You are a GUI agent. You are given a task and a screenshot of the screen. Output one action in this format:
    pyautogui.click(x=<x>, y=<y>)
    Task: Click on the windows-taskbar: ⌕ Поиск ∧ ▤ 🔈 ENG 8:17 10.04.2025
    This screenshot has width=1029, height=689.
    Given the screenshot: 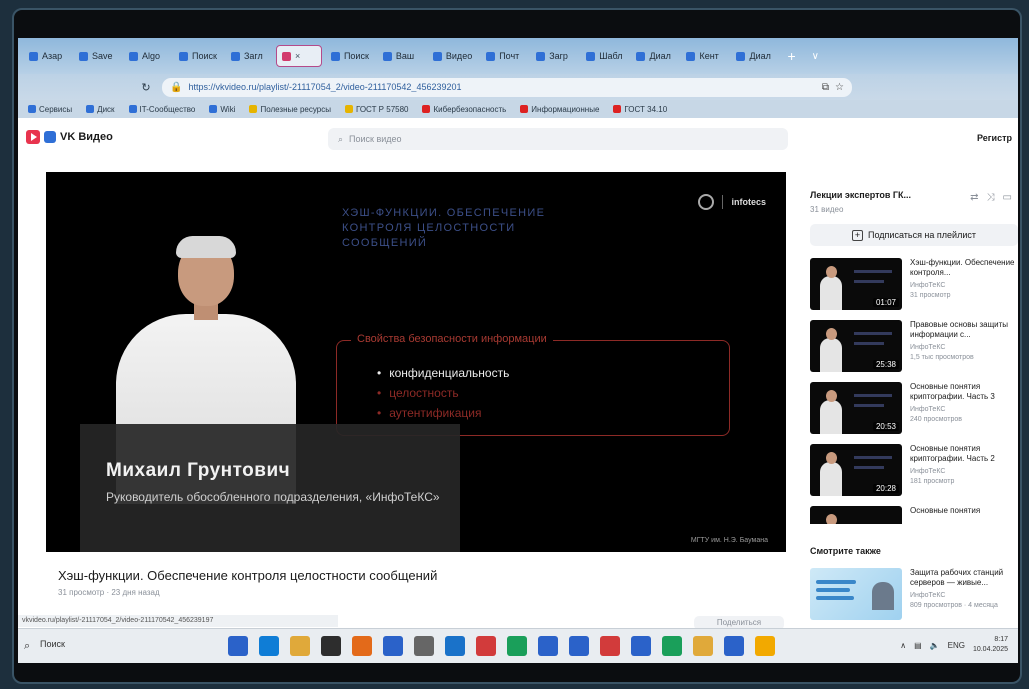 What is the action you would take?
    pyautogui.click(x=518, y=645)
    